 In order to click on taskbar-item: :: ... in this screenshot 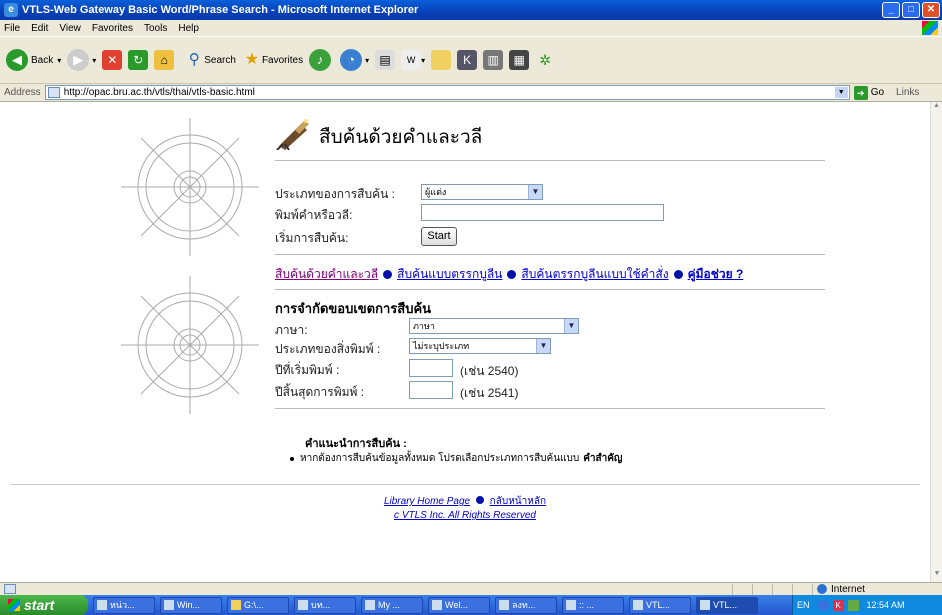, I will do `click(593, 605)`.